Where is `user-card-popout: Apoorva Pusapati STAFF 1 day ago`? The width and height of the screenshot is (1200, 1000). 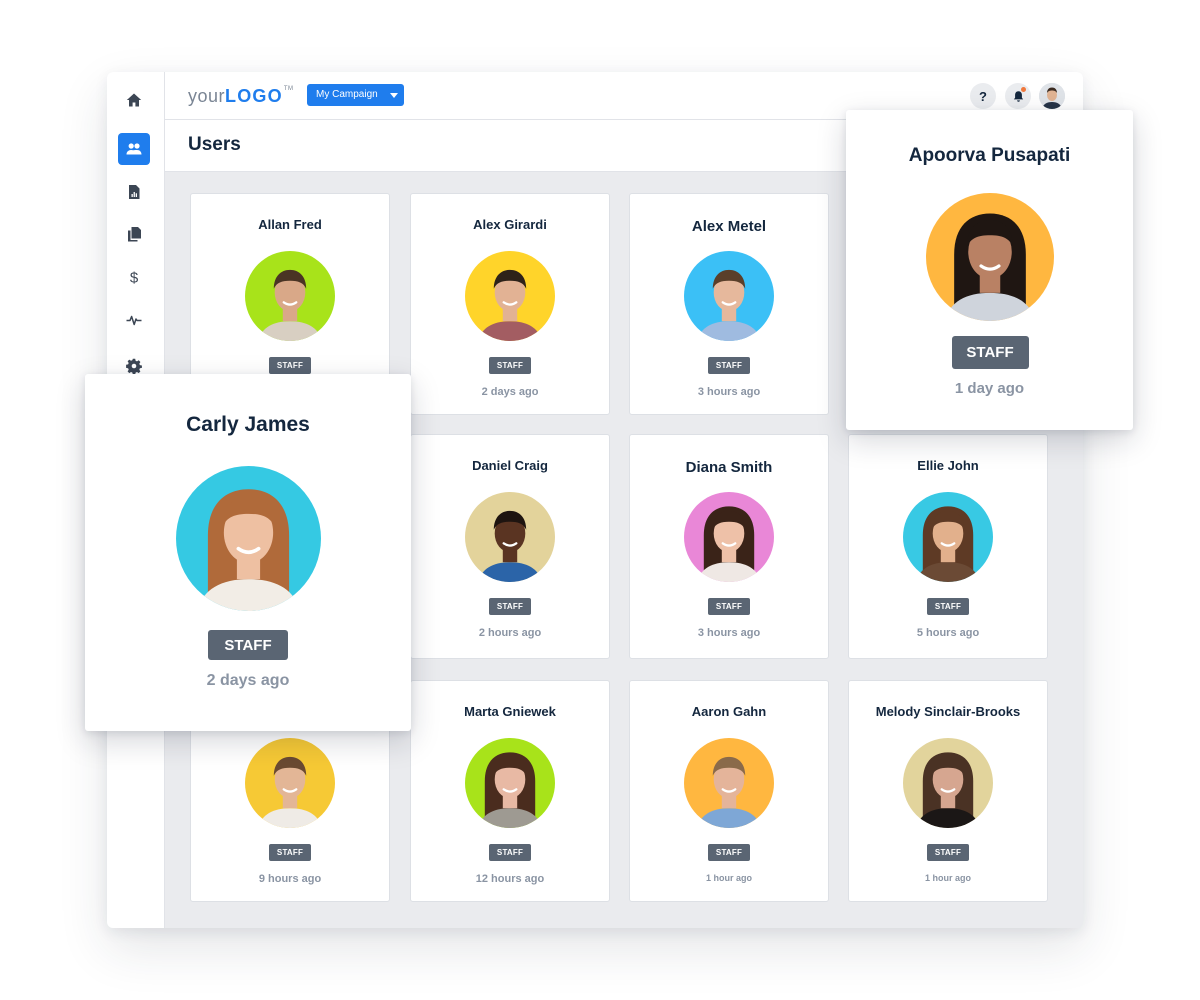 user-card-popout: Apoorva Pusapati STAFF 1 day ago is located at coordinates (989, 270).